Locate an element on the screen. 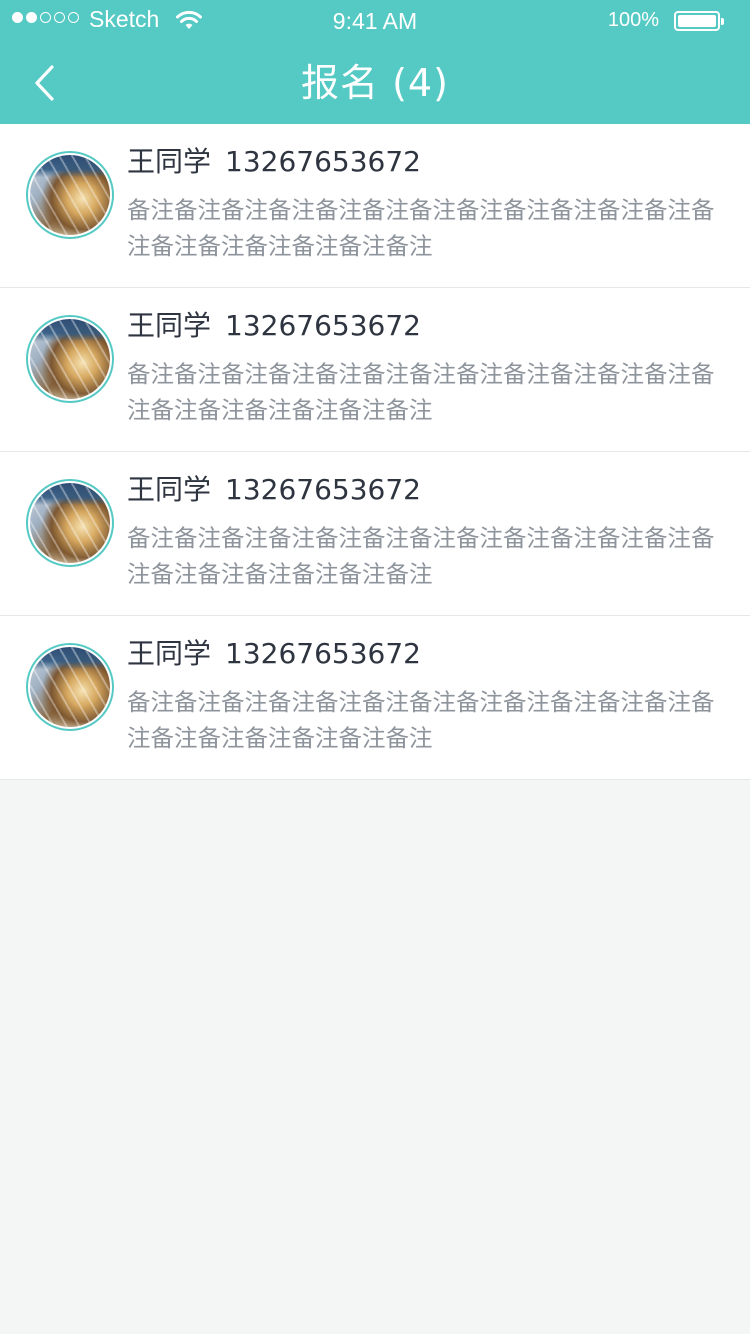 The width and height of the screenshot is (750, 1334). status-bar: Sketch 9:41 AM 100% is located at coordinates (375, 20).